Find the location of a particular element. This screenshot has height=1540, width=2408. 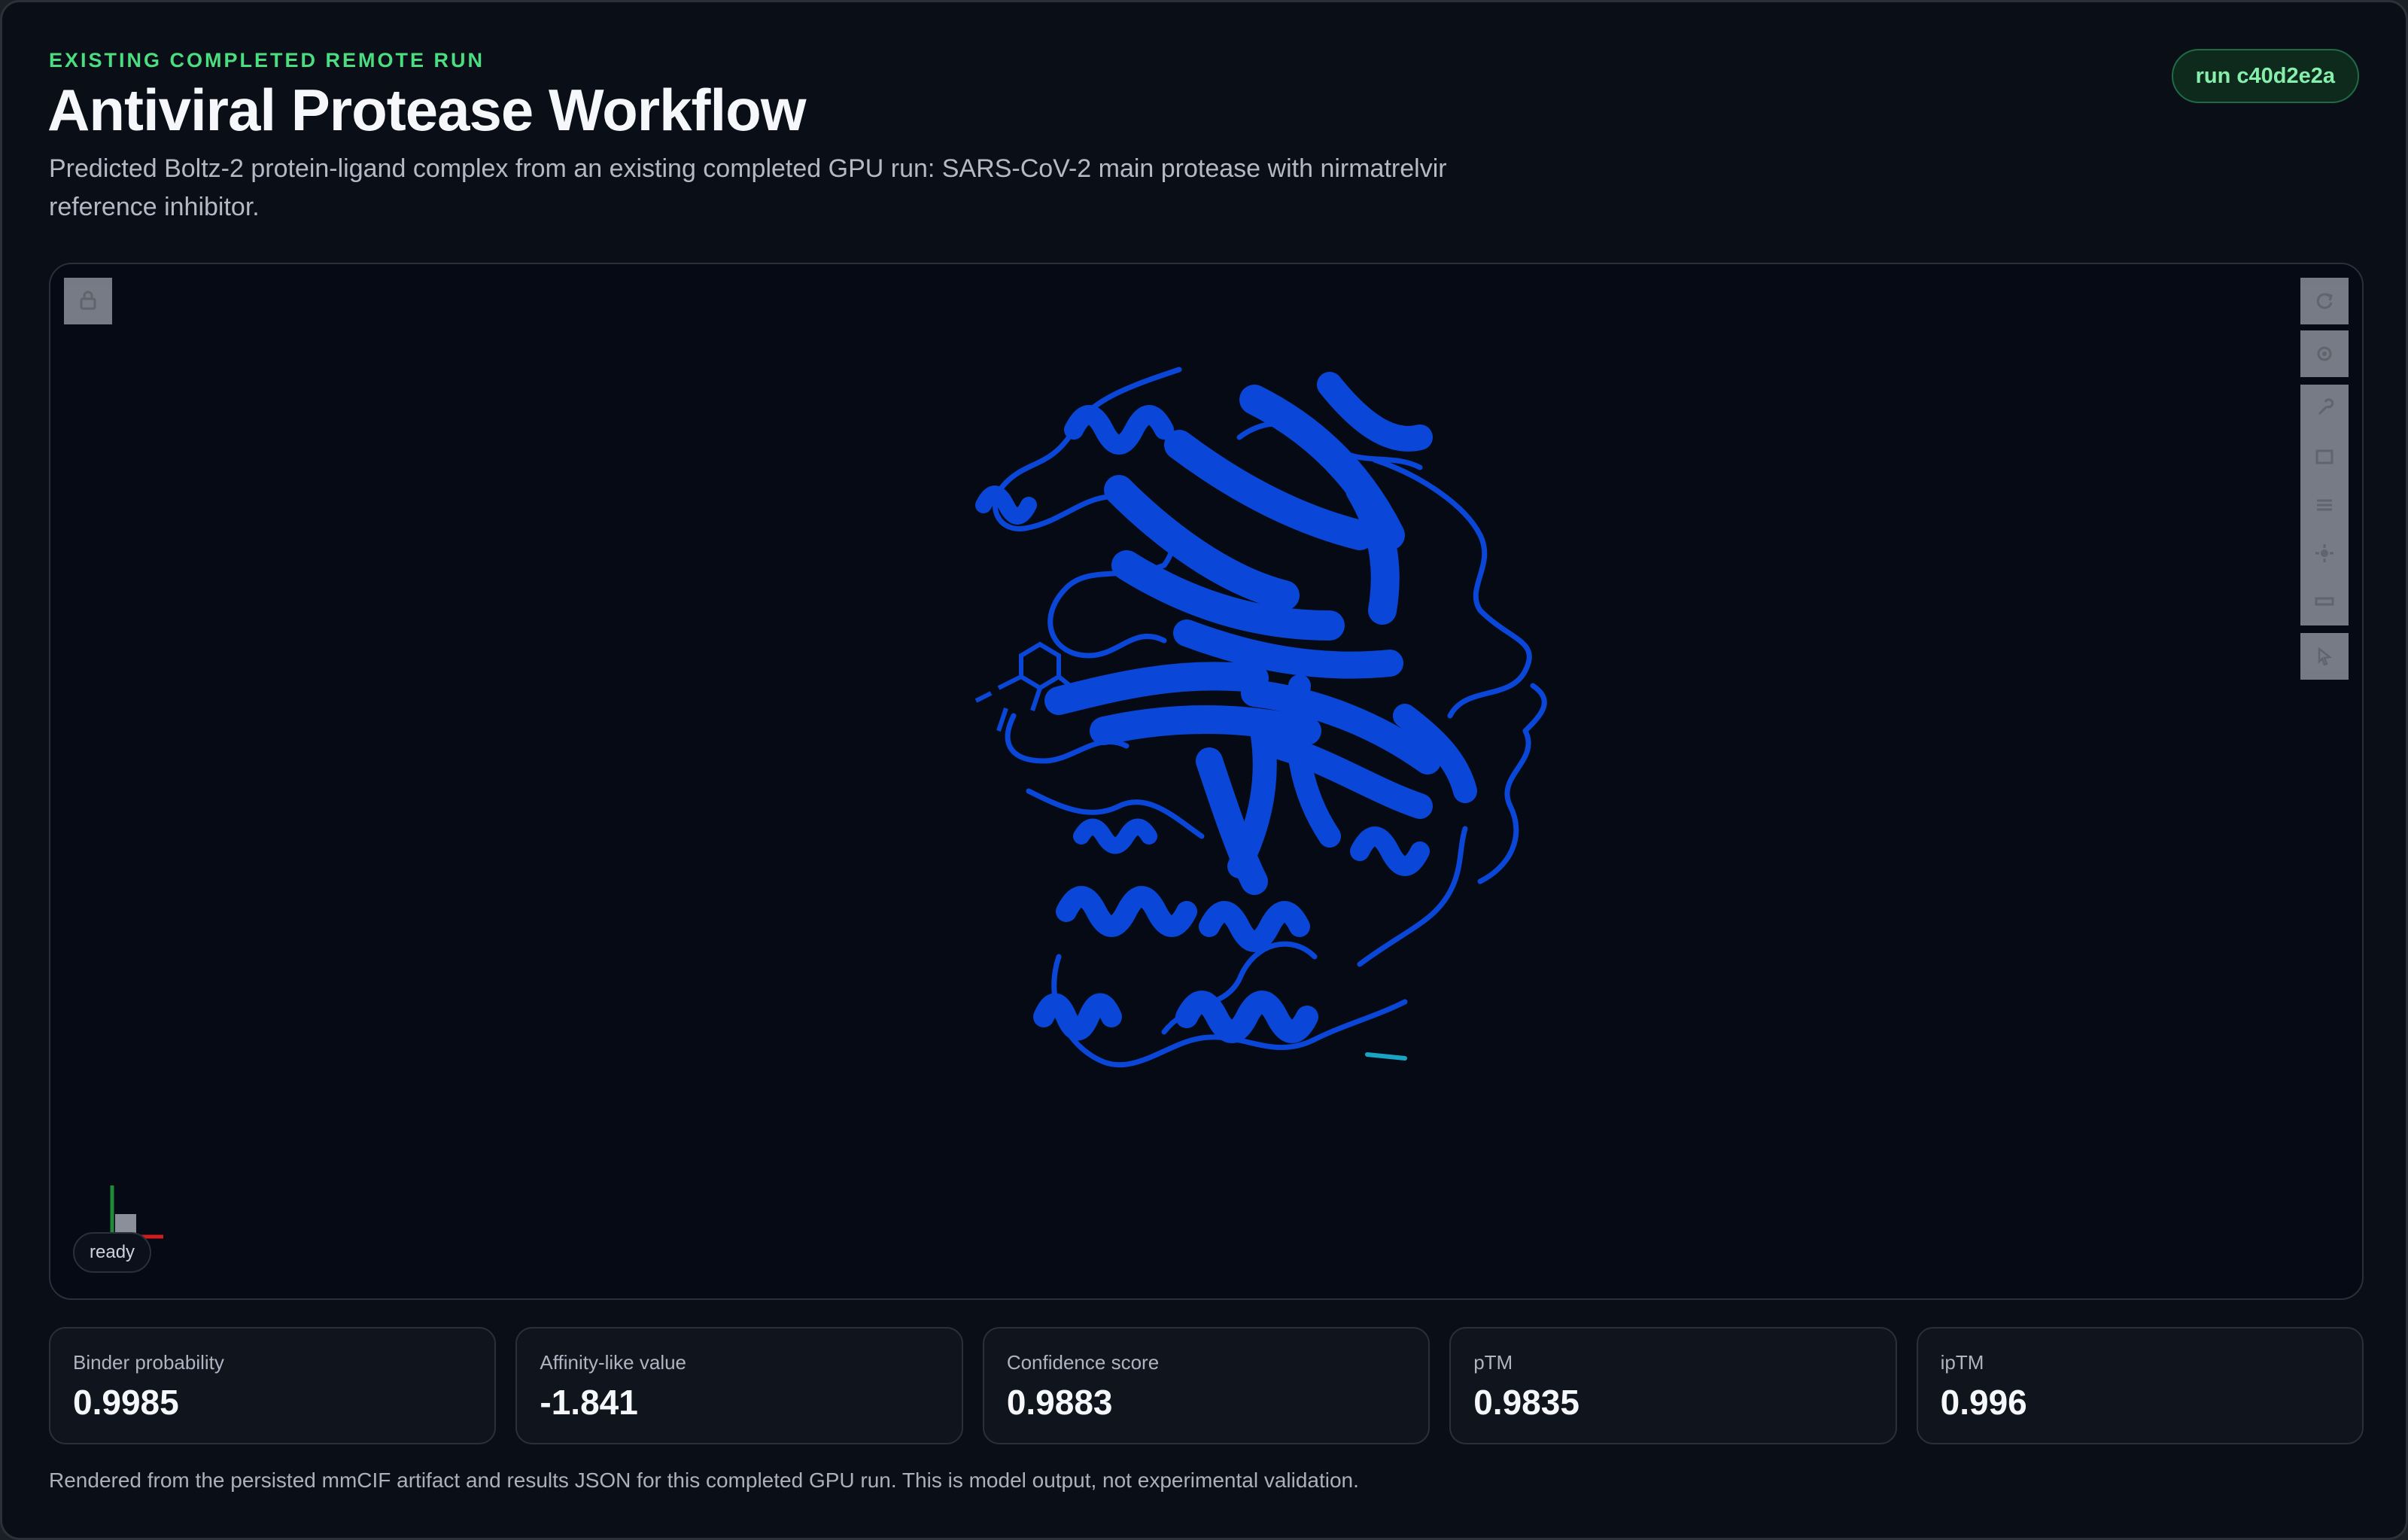

eyebrow-label: EXISTING COMPLETED REMOTE RUN is located at coordinates (267, 60).